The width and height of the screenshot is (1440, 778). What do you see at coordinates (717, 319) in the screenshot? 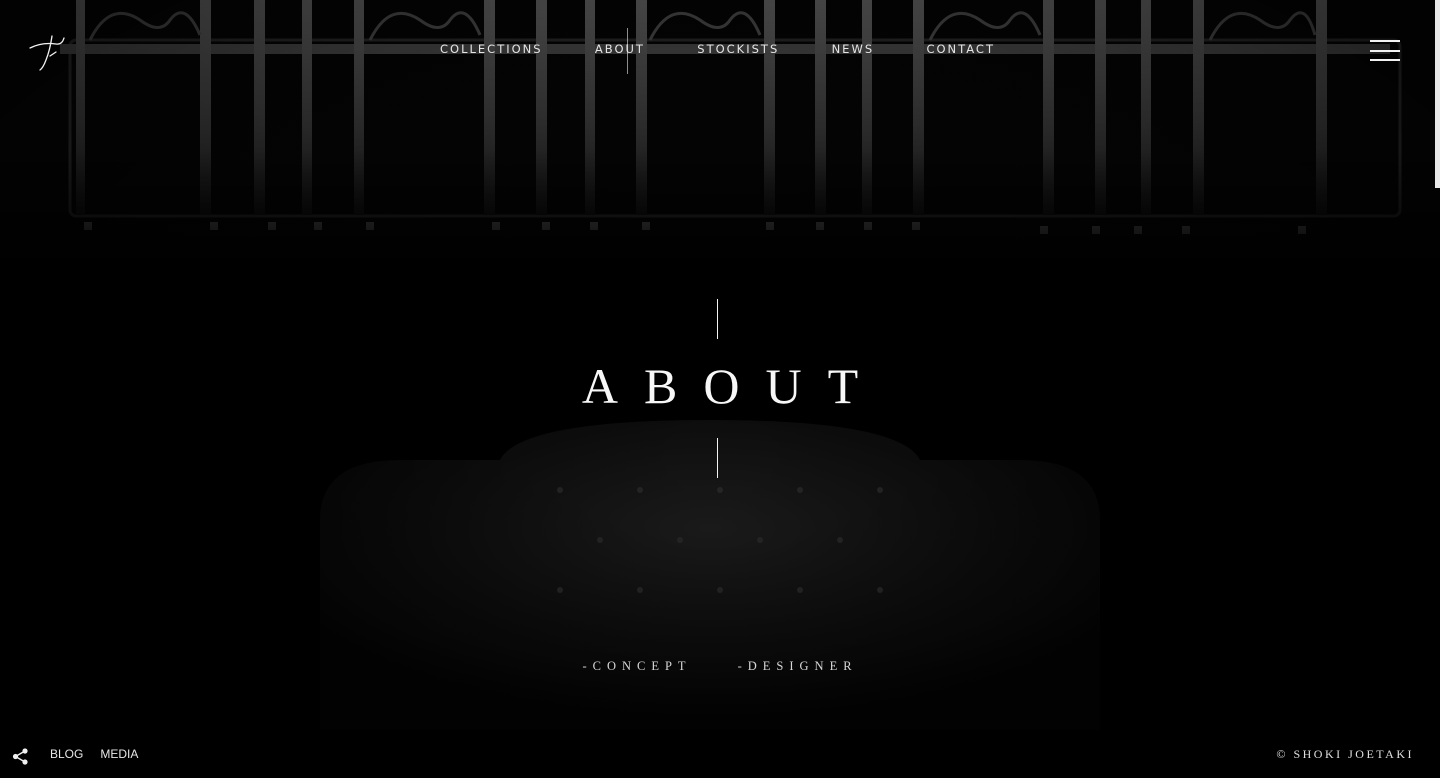
I see `title-divider-top` at bounding box center [717, 319].